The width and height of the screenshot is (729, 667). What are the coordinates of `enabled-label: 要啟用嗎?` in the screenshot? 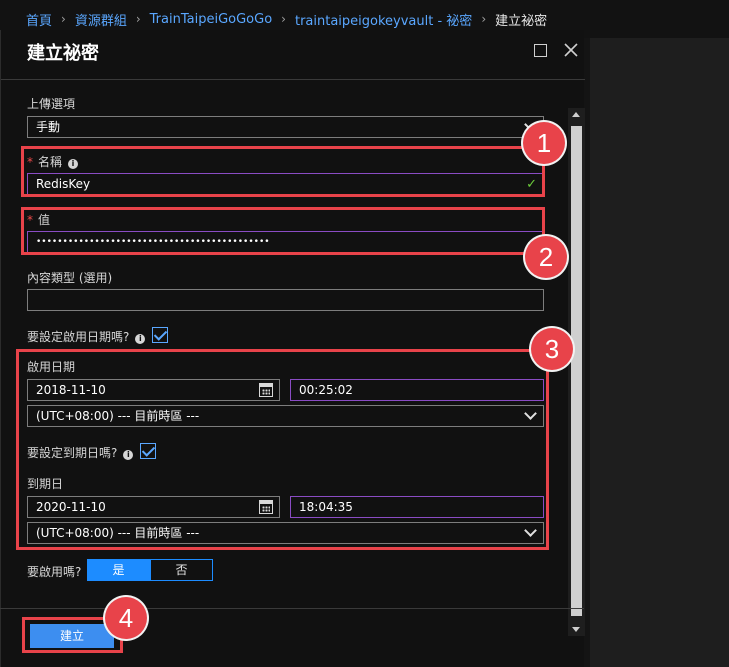 It's located at (54, 572).